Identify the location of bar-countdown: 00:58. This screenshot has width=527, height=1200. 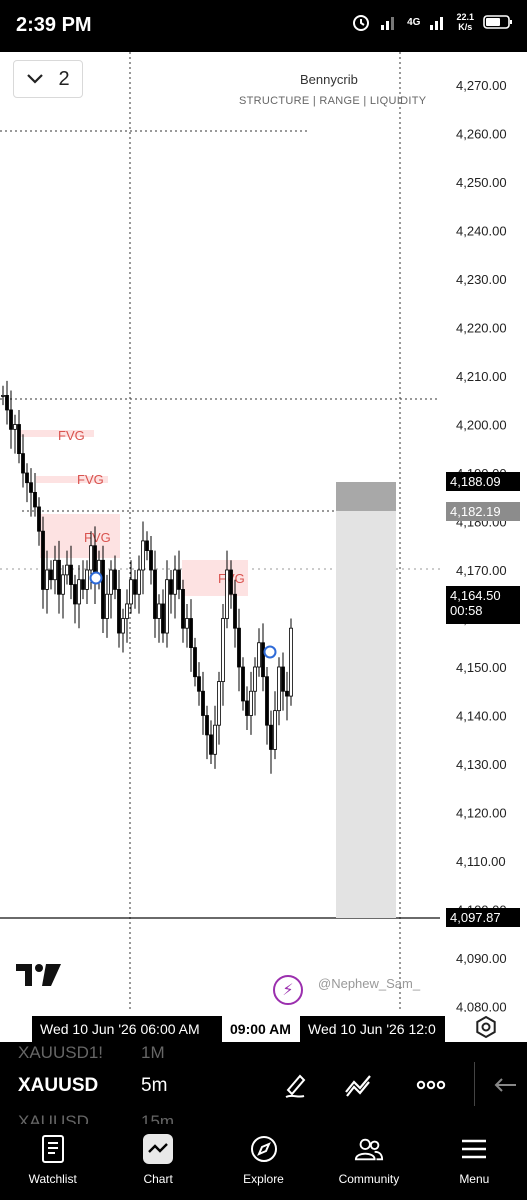
(466, 610).